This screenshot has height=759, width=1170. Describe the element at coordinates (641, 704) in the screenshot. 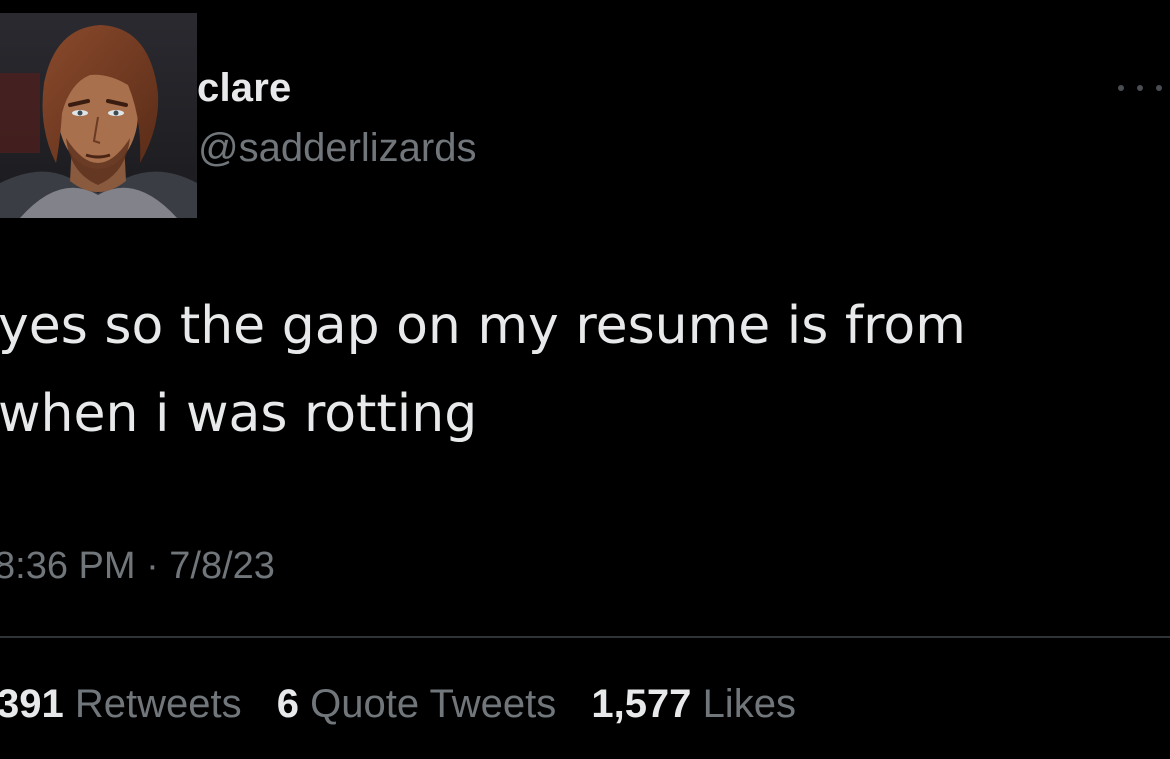

I see `likes-count: 1,577` at that location.